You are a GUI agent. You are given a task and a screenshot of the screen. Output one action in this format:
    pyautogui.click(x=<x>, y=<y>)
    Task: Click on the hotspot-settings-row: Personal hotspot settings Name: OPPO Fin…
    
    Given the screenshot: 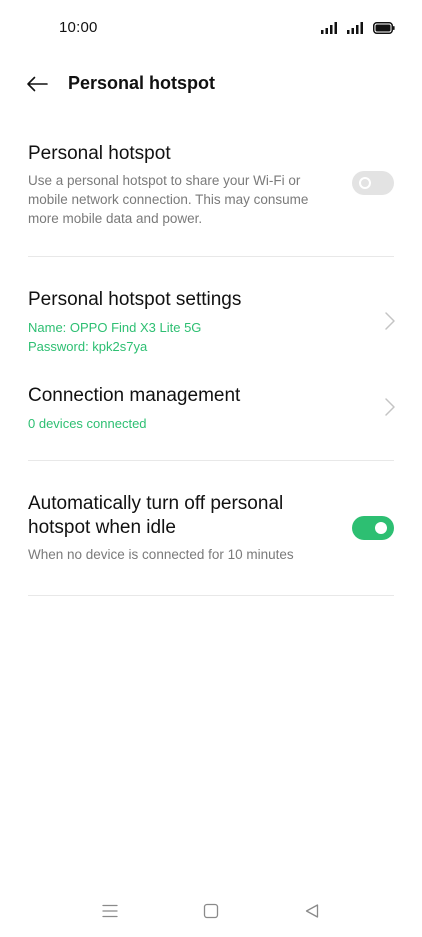 What is the action you would take?
    pyautogui.click(x=211, y=322)
    